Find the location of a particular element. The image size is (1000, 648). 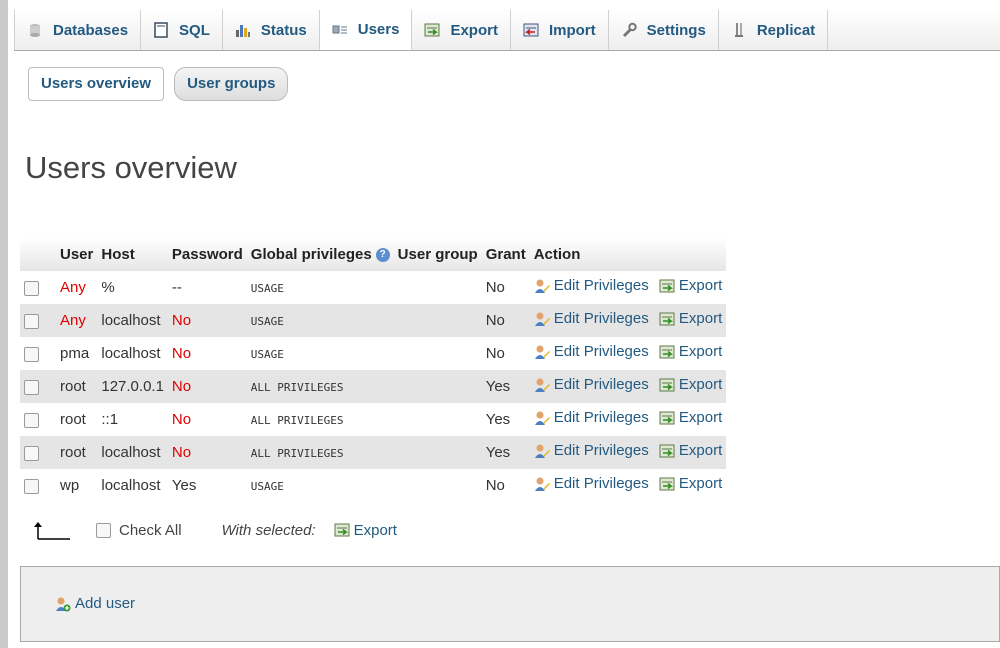

top-navigation: Databases SQL Status Users Export Import is located at coordinates (507, 30).